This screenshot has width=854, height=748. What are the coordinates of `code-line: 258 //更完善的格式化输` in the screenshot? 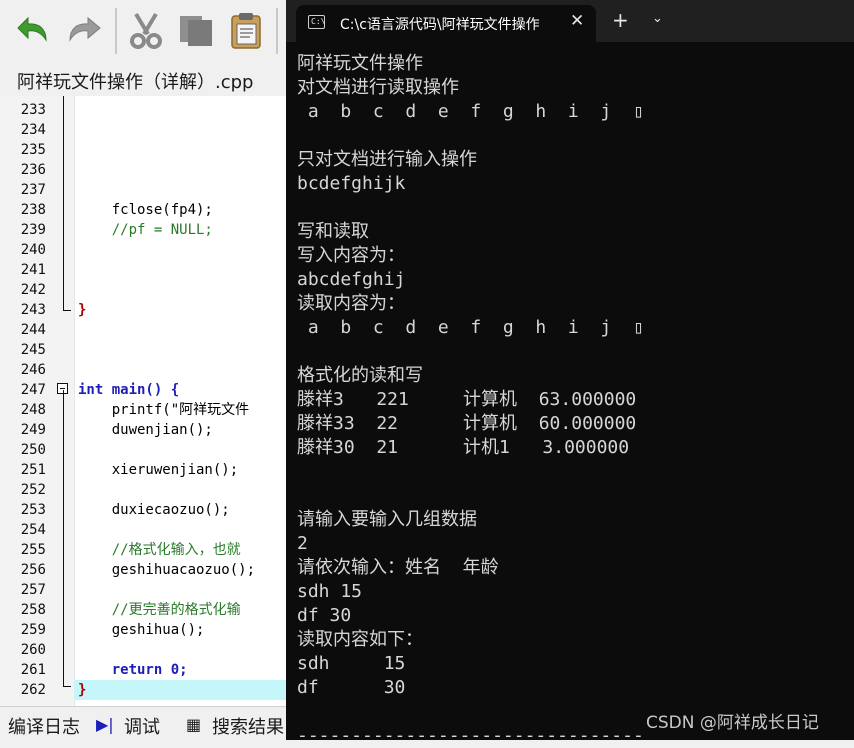 It's located at (150, 610).